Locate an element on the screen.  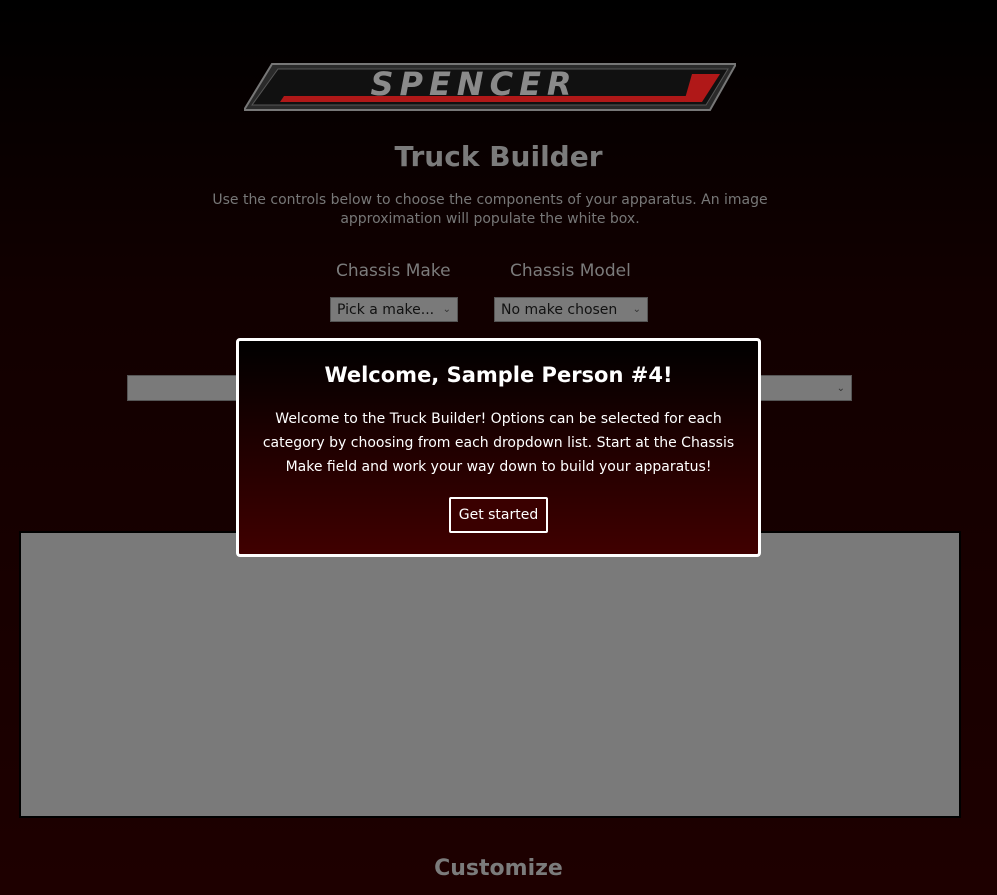
modal-title: Welcome, Sample Person #4! is located at coordinates (498, 375).